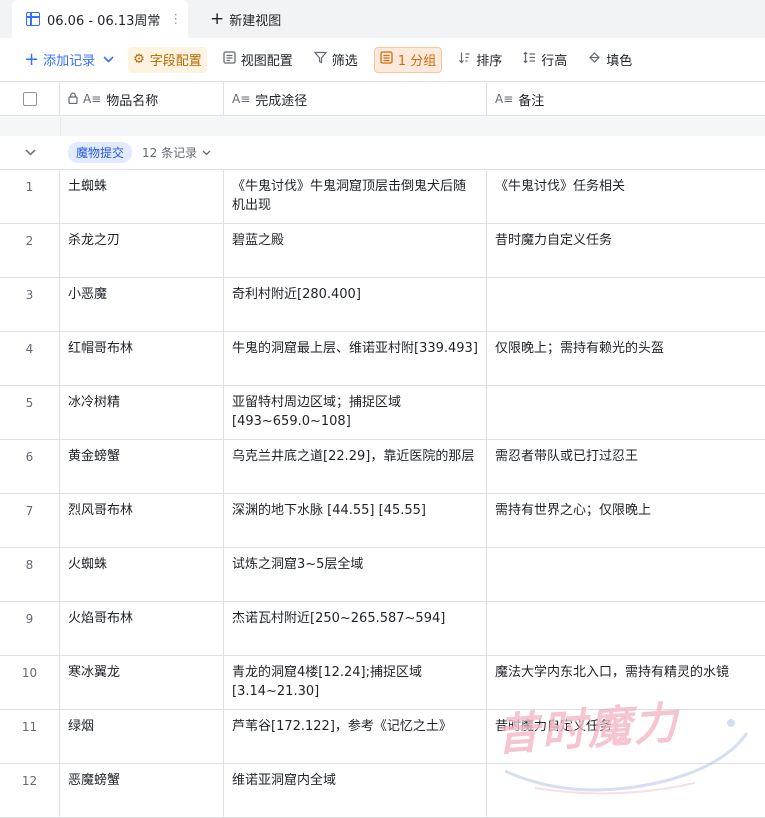 This screenshot has width=765, height=818. What do you see at coordinates (554, 61) in the screenshot?
I see `row-height-label: 行高` at bounding box center [554, 61].